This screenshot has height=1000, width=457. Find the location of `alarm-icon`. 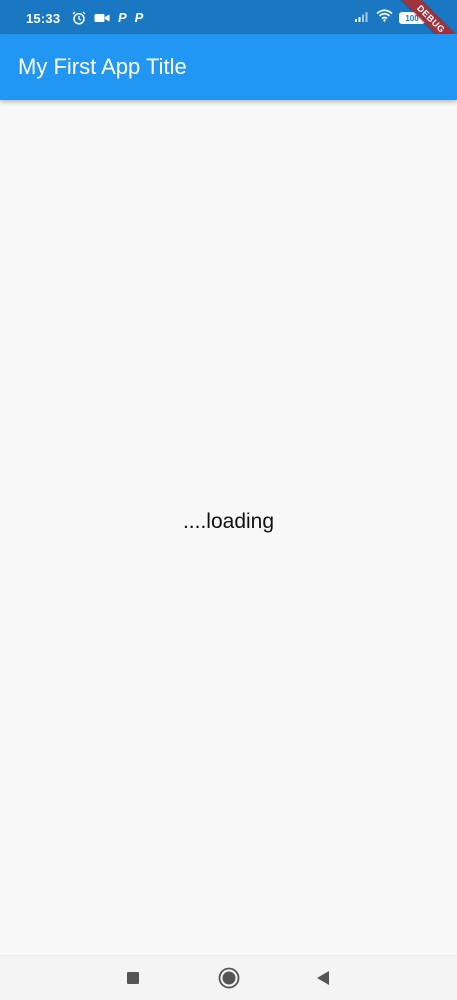

alarm-icon is located at coordinates (79, 18).